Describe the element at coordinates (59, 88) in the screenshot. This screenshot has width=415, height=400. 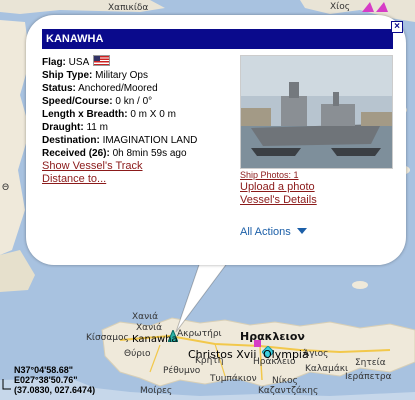
I see `status-label: Status:` at that location.